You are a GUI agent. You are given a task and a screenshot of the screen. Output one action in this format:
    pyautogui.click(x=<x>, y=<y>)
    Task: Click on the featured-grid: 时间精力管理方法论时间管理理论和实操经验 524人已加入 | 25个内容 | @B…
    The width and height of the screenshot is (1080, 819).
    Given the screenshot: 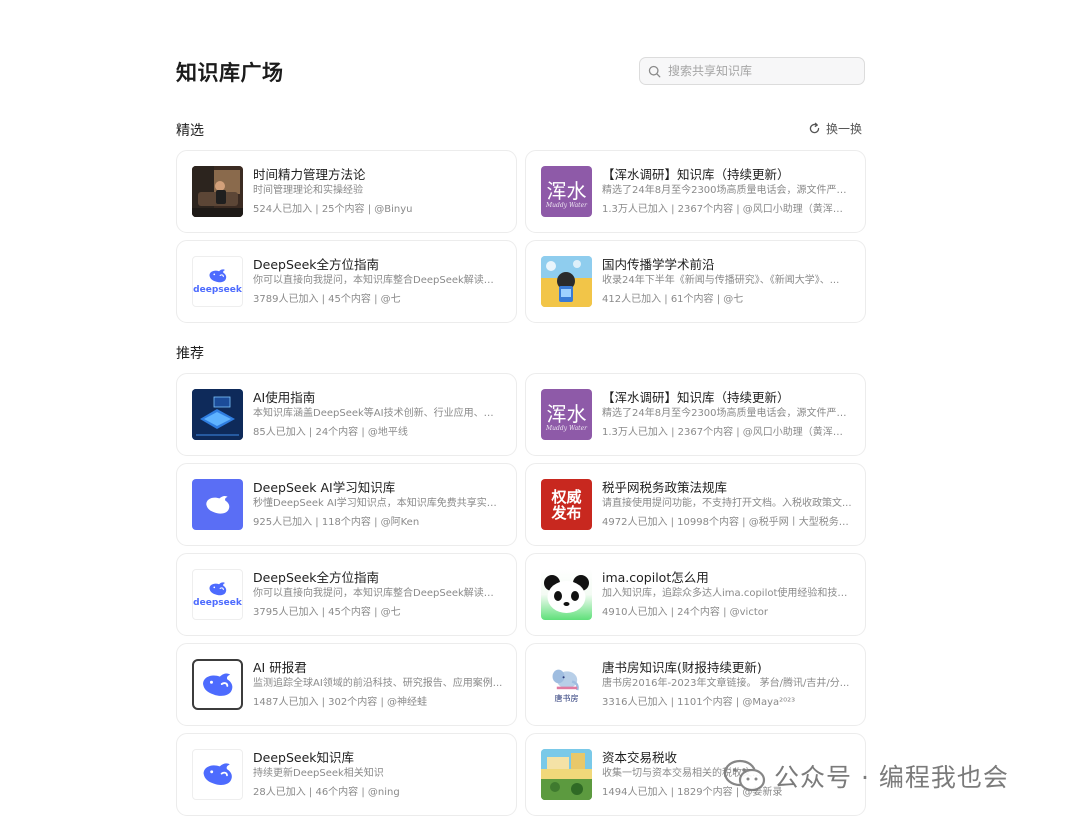 What is the action you would take?
    pyautogui.click(x=521, y=236)
    